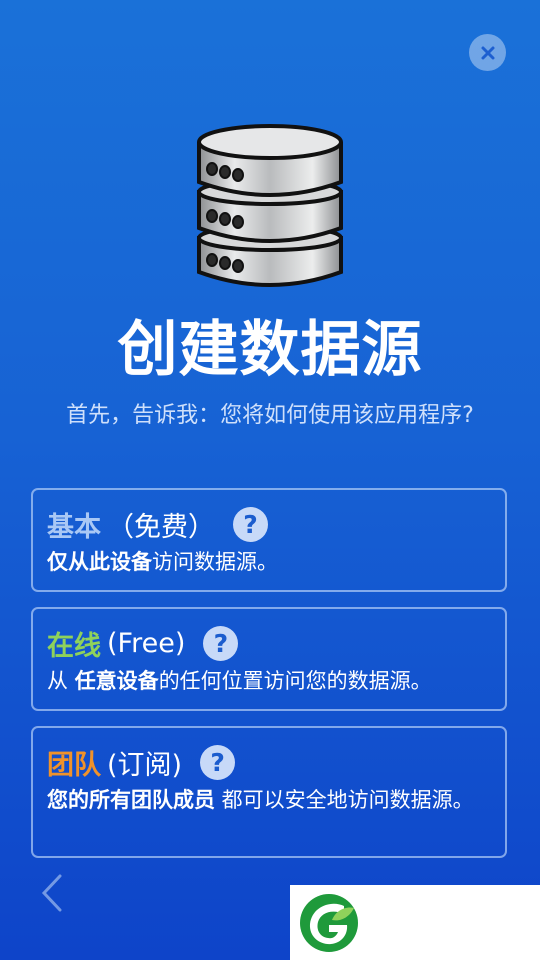  Describe the element at coordinates (270, 205) in the screenshot. I see `database-icon` at that location.